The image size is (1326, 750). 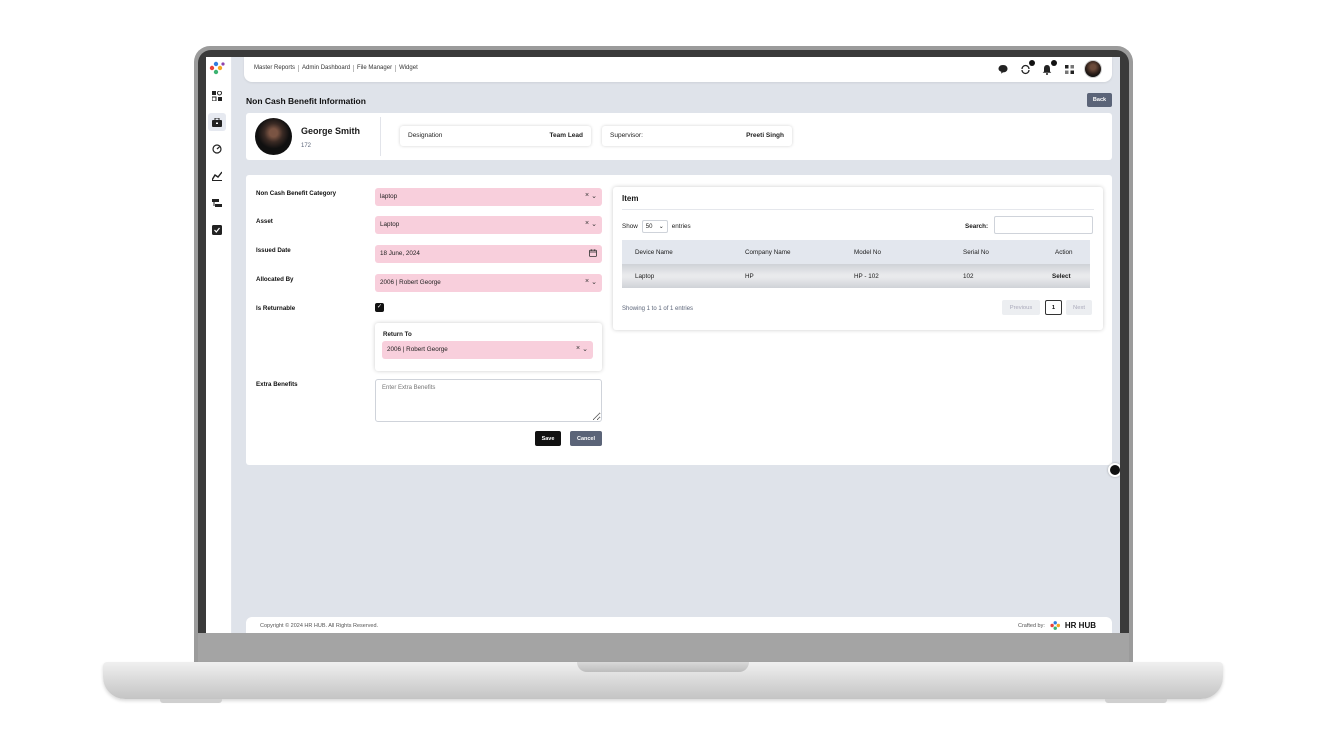 I want to click on designation-value: Team Lead, so click(x=566, y=135).